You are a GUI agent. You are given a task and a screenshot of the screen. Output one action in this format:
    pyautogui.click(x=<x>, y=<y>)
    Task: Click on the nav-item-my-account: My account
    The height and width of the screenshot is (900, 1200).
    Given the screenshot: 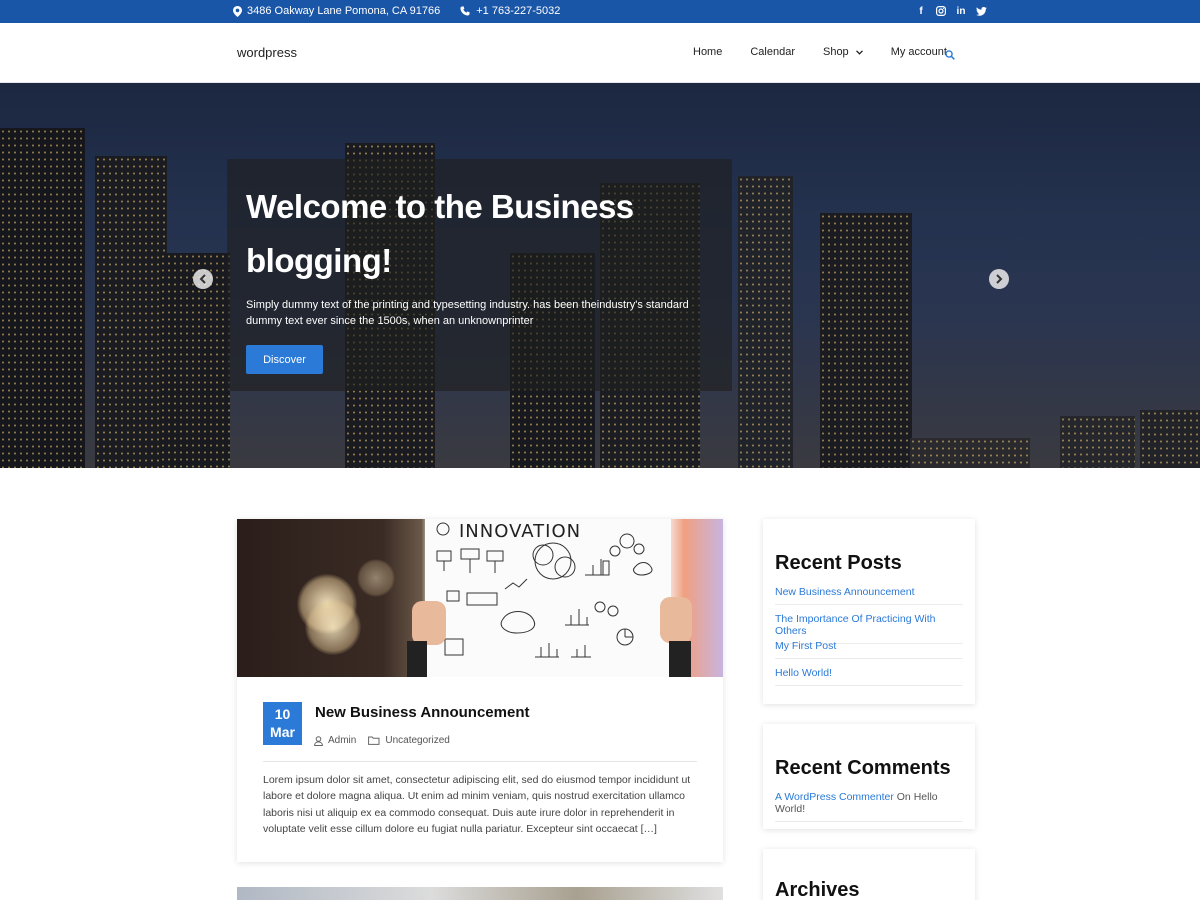 What is the action you would take?
    pyautogui.click(x=919, y=52)
    